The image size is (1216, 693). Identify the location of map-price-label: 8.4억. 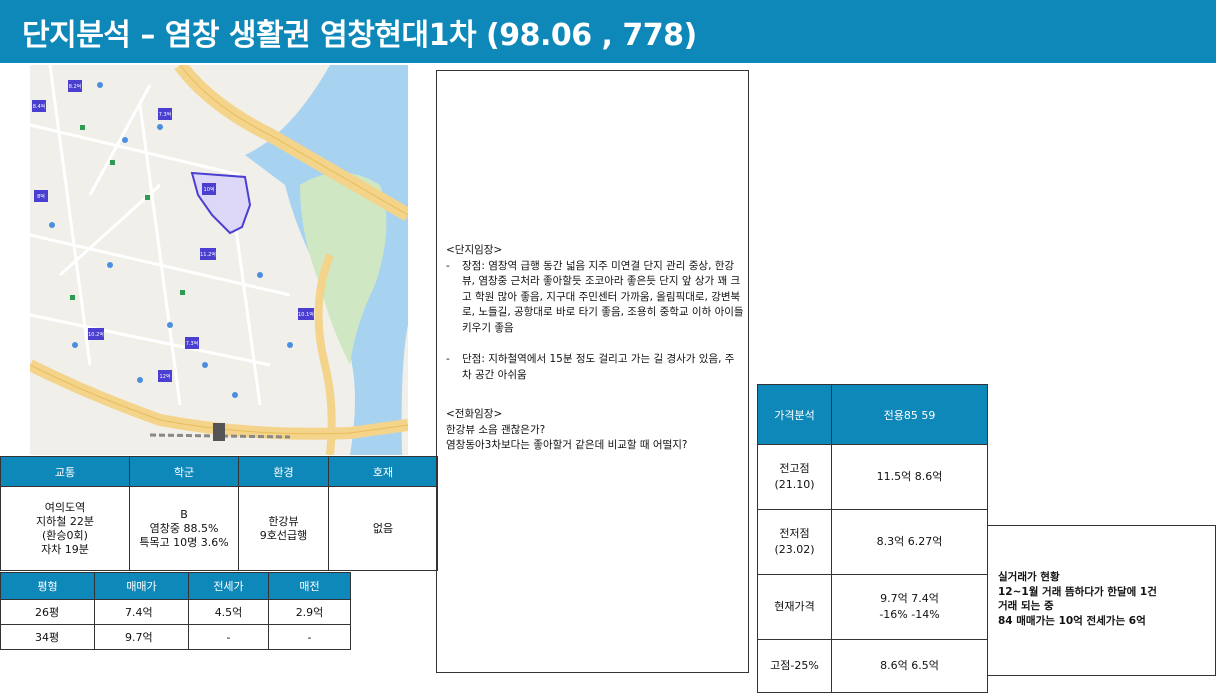
(39, 106).